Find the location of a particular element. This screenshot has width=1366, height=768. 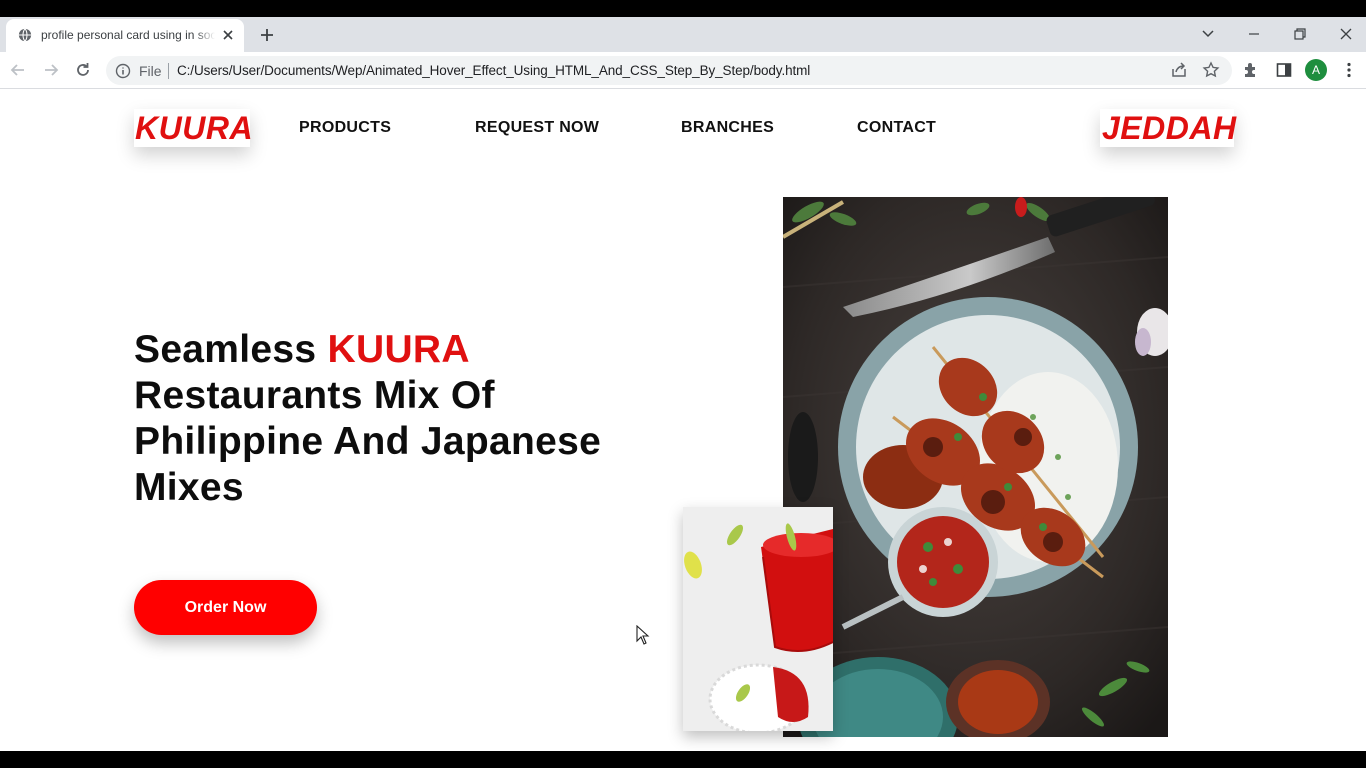

hero-title-prefix: Seamless is located at coordinates (231, 349).